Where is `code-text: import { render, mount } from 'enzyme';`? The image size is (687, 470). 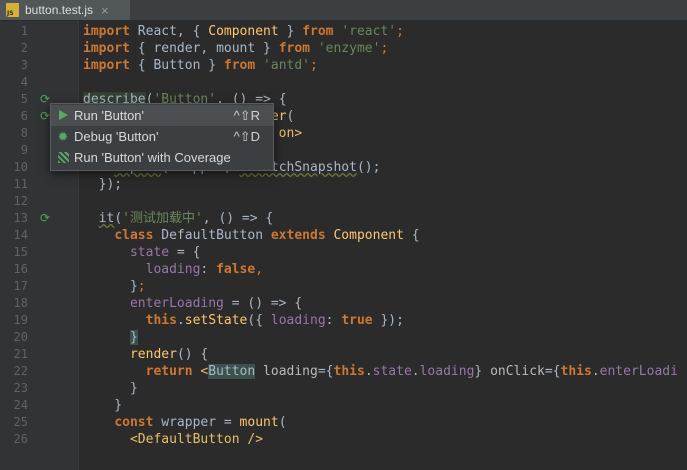
code-text: import { render, mount } from 'enzyme'; is located at coordinates (235, 48).